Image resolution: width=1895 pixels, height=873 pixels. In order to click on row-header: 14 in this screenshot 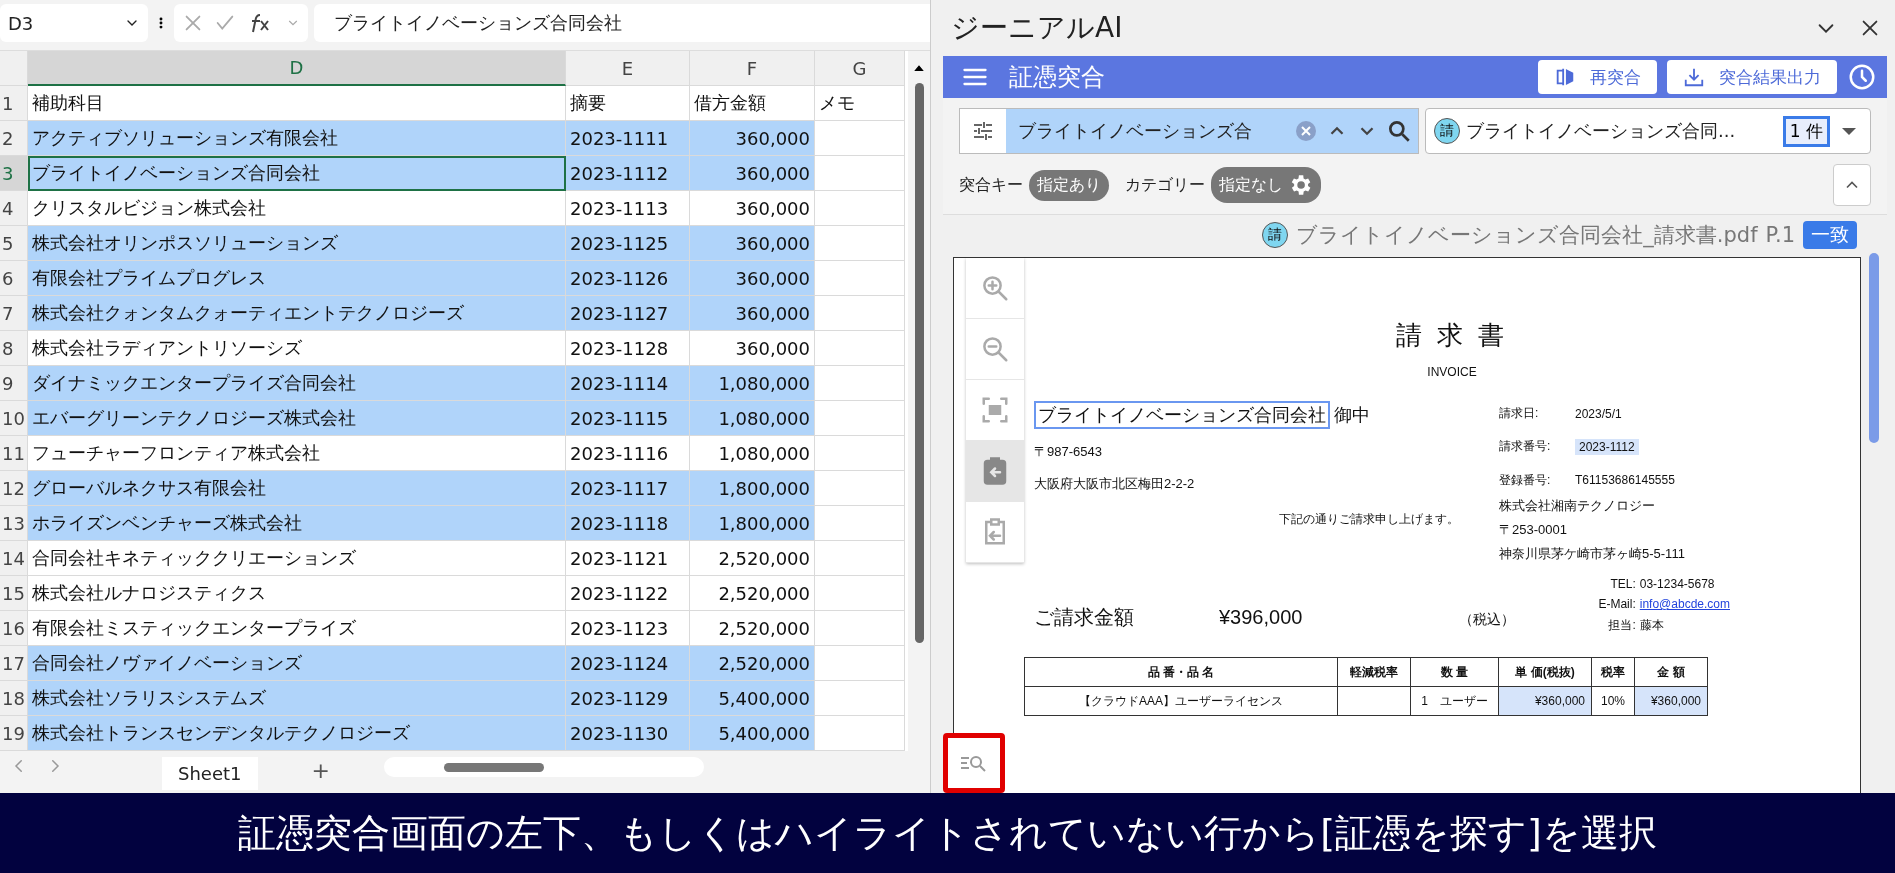, I will do `click(14, 558)`.